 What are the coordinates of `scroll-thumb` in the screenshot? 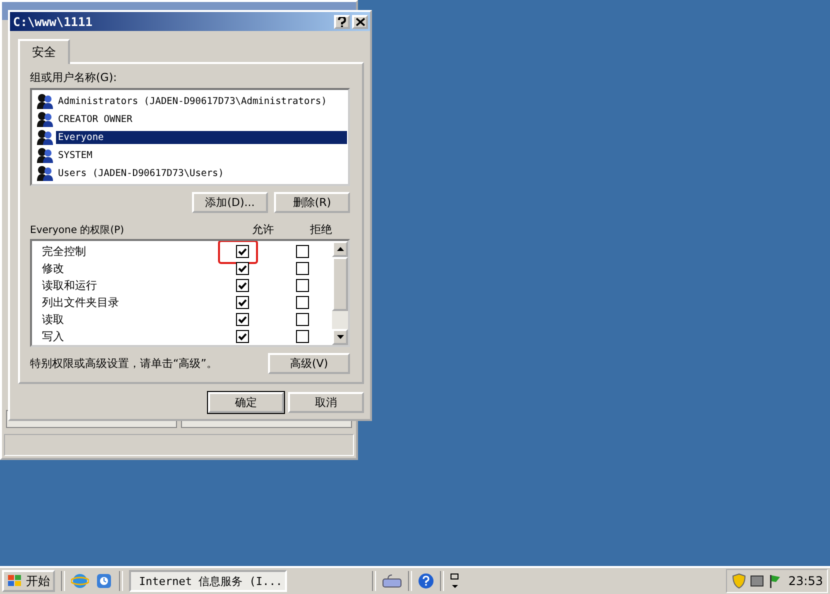 It's located at (340, 284).